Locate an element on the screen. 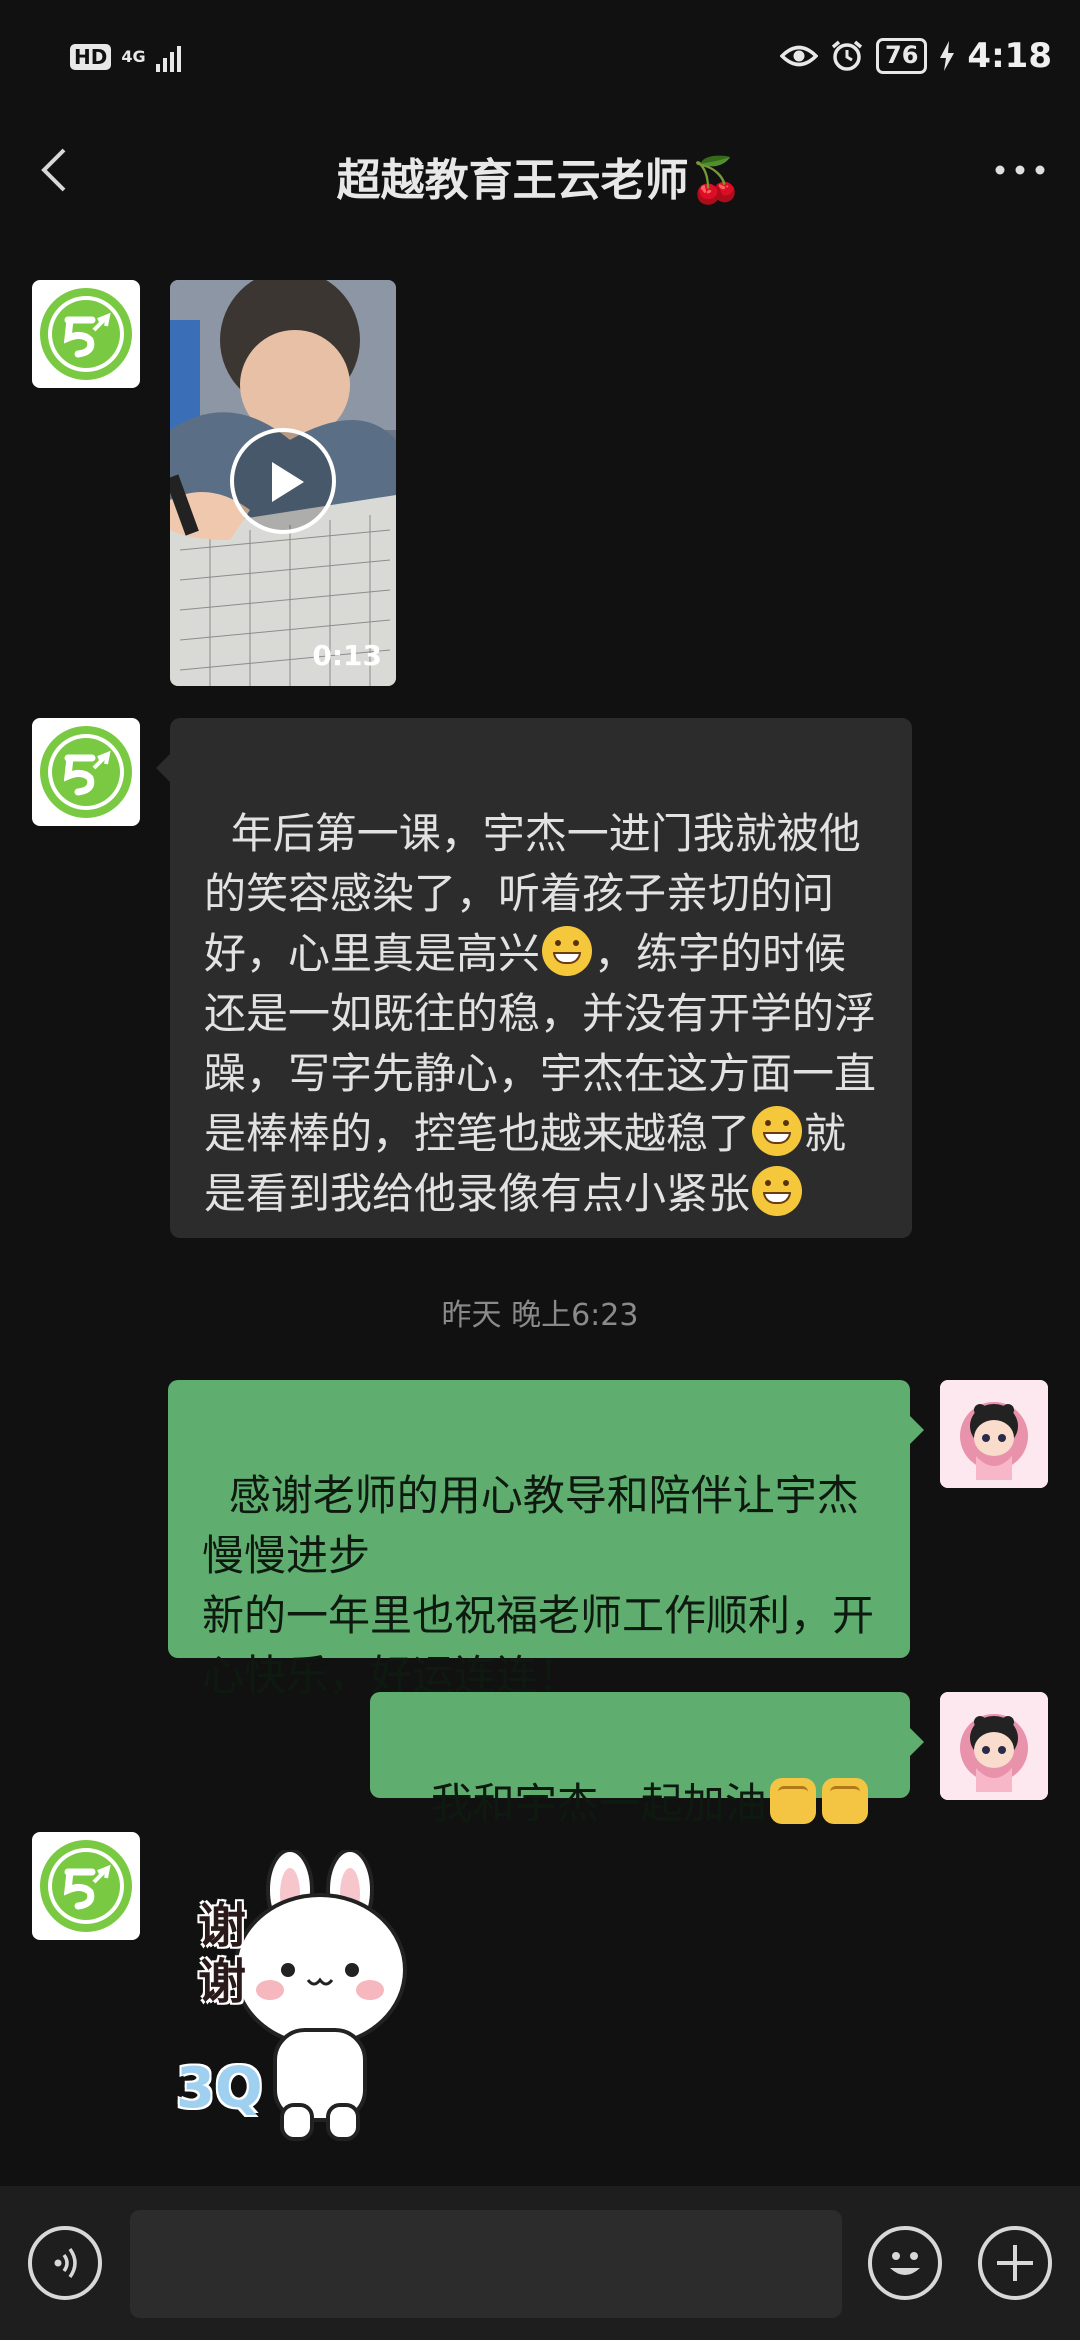 The image size is (1080, 2340). status-bar: HD 4G 76 4:18 is located at coordinates (540, 60).